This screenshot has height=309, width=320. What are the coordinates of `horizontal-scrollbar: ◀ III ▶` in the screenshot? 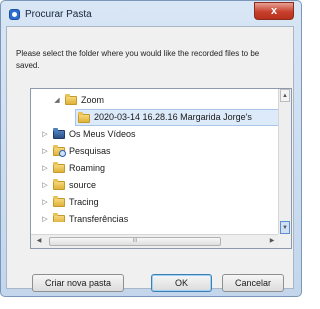 It's located at (155, 241).